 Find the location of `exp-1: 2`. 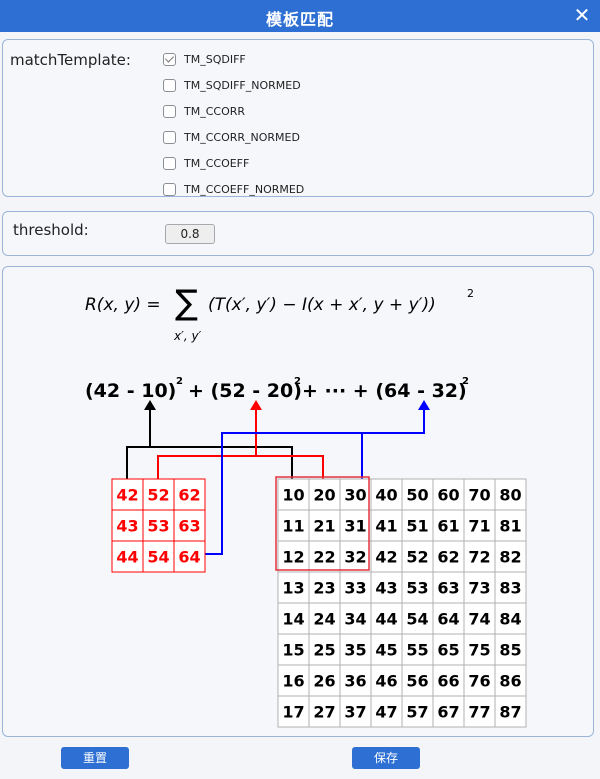

exp-1: 2 is located at coordinates (179, 381).